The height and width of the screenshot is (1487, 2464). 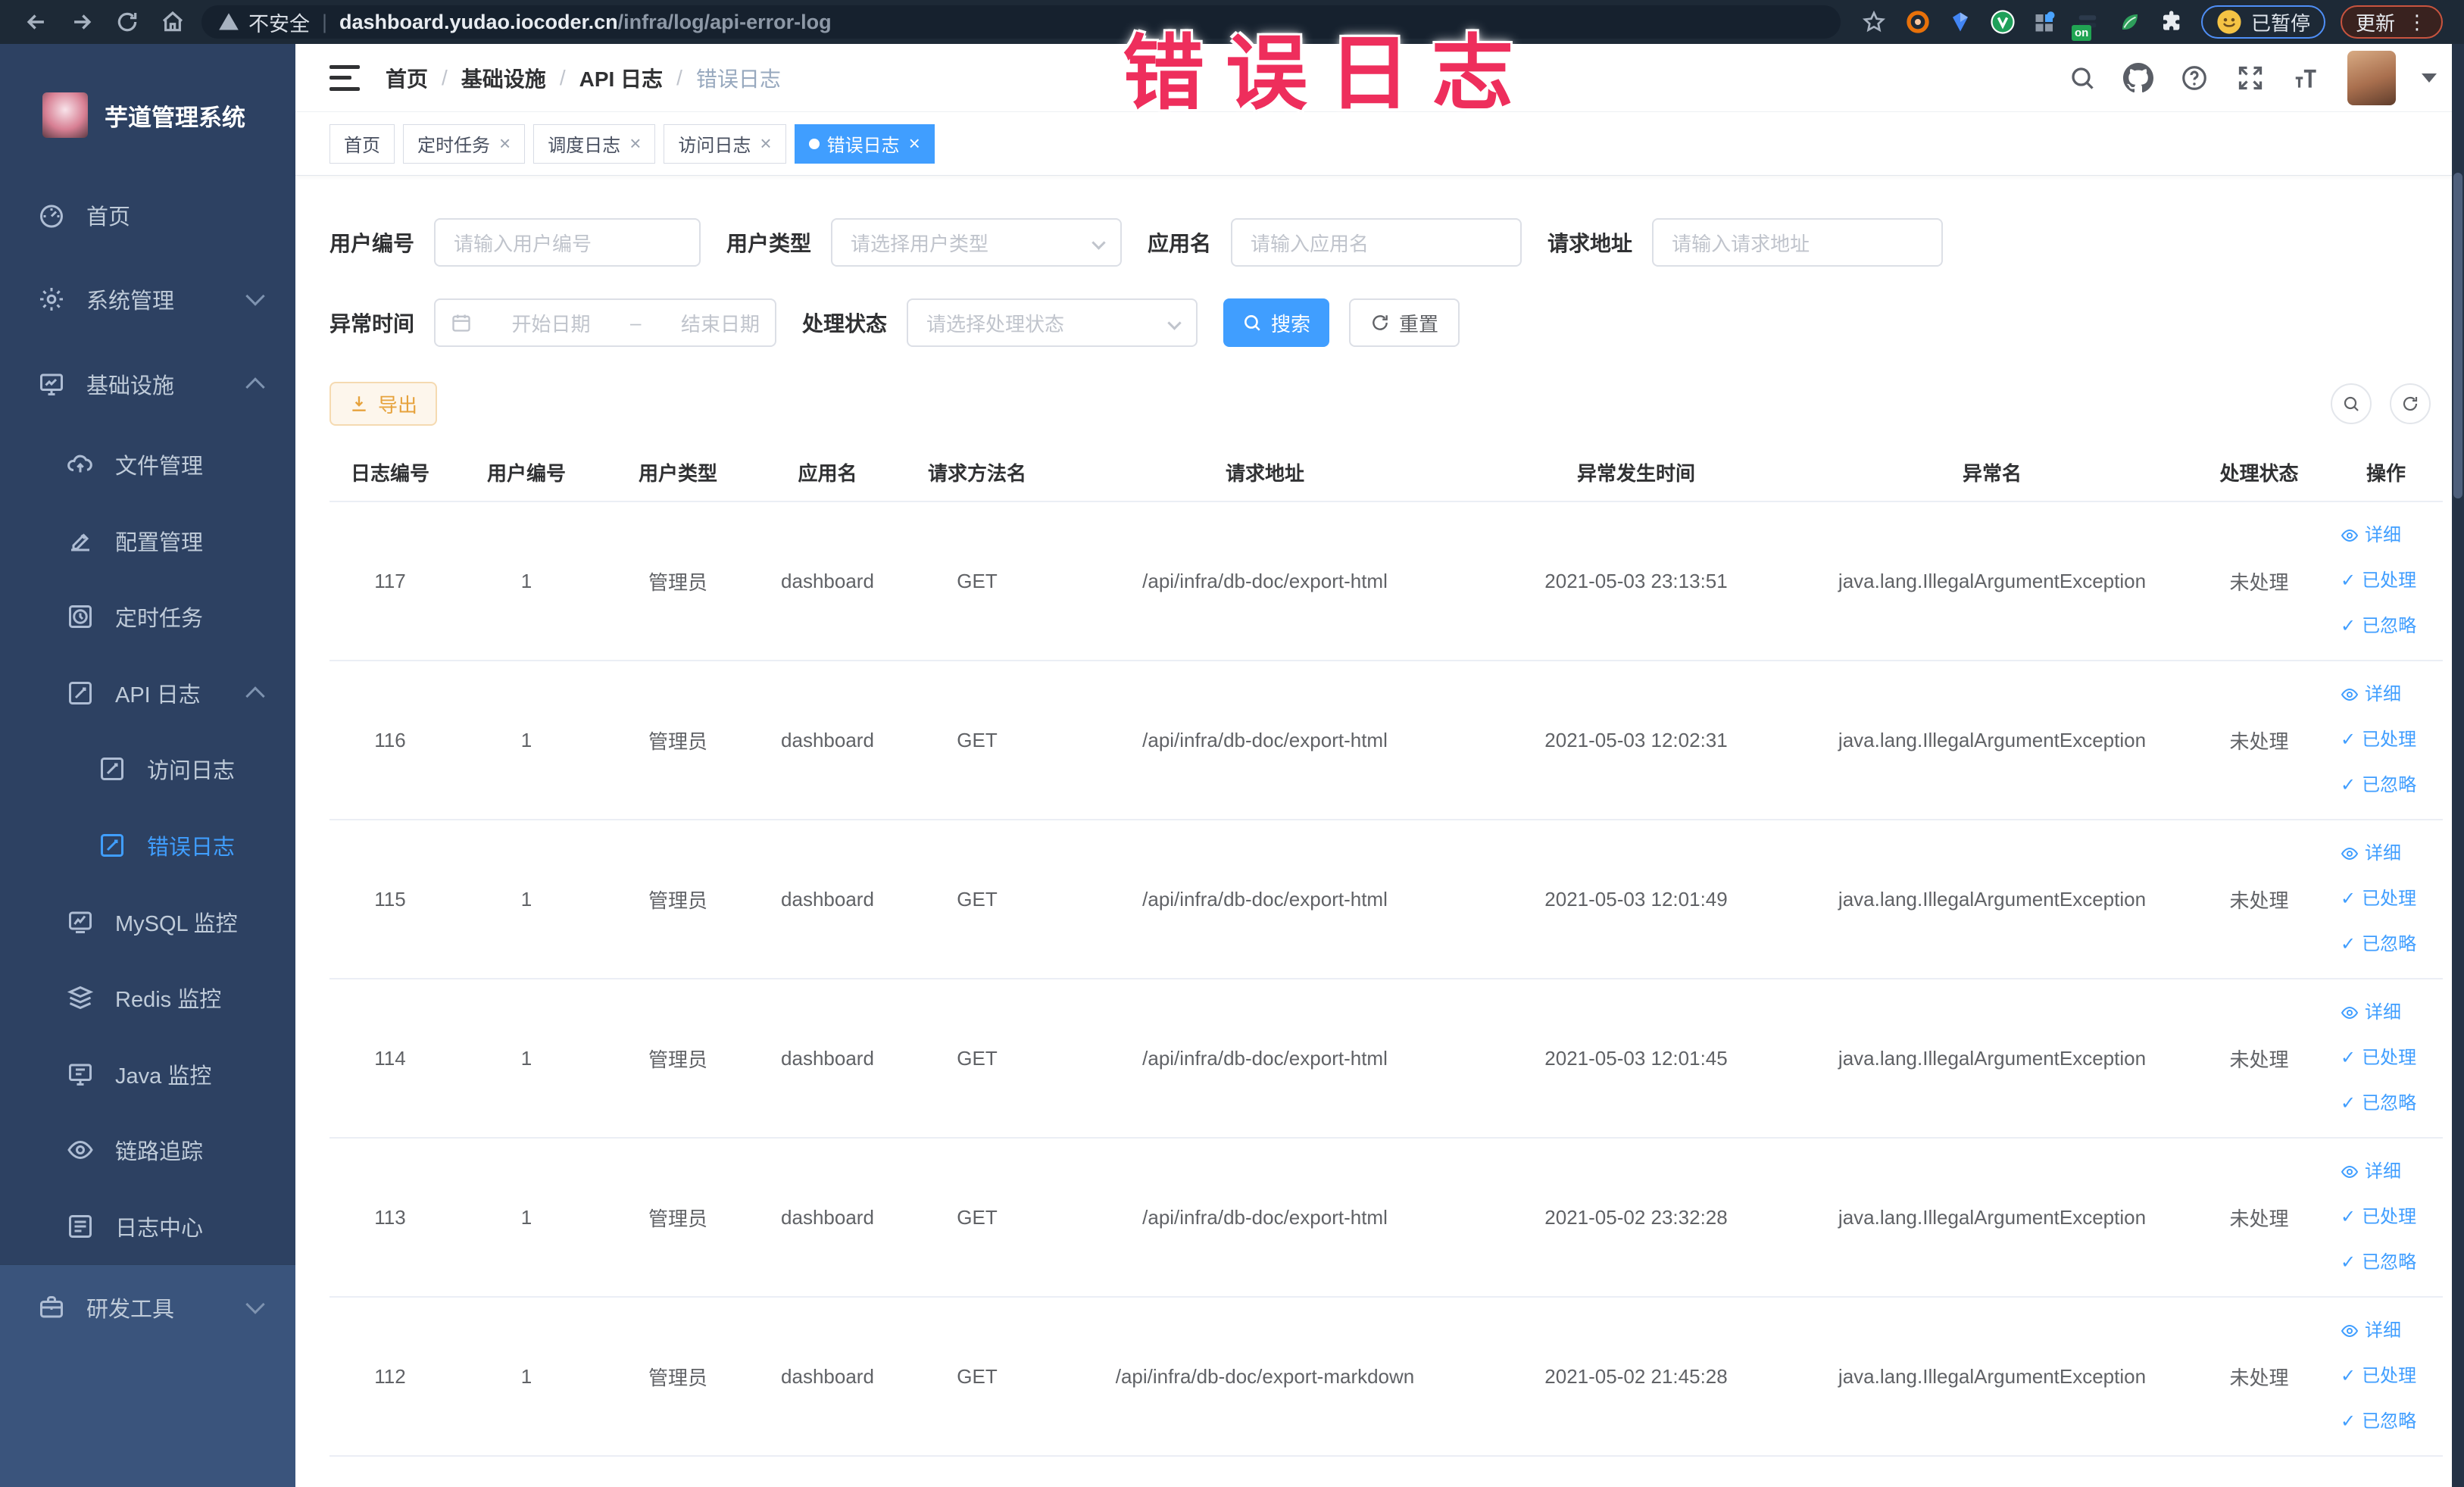 What do you see at coordinates (2082, 78) in the screenshot?
I see `search-icon` at bounding box center [2082, 78].